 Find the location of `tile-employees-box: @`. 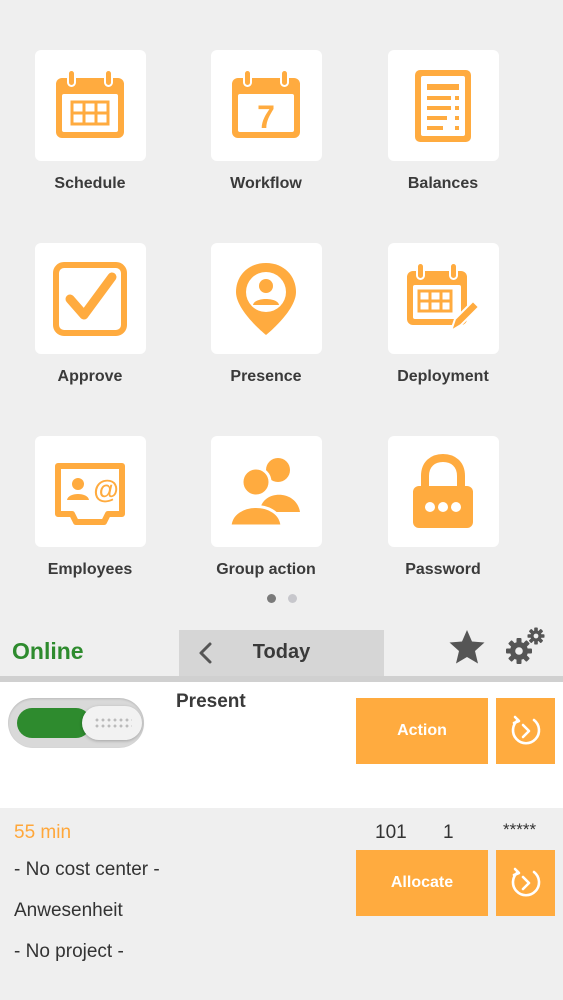

tile-employees-box: @ is located at coordinates (90, 491).